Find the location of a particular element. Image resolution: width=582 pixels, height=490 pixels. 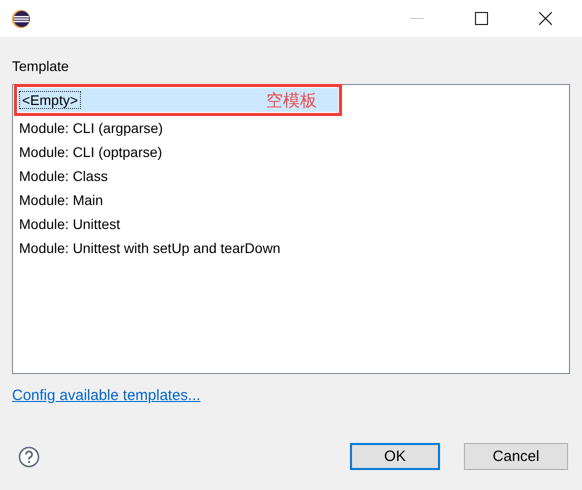

template-item: Module: CLI (argparse) is located at coordinates (291, 128).